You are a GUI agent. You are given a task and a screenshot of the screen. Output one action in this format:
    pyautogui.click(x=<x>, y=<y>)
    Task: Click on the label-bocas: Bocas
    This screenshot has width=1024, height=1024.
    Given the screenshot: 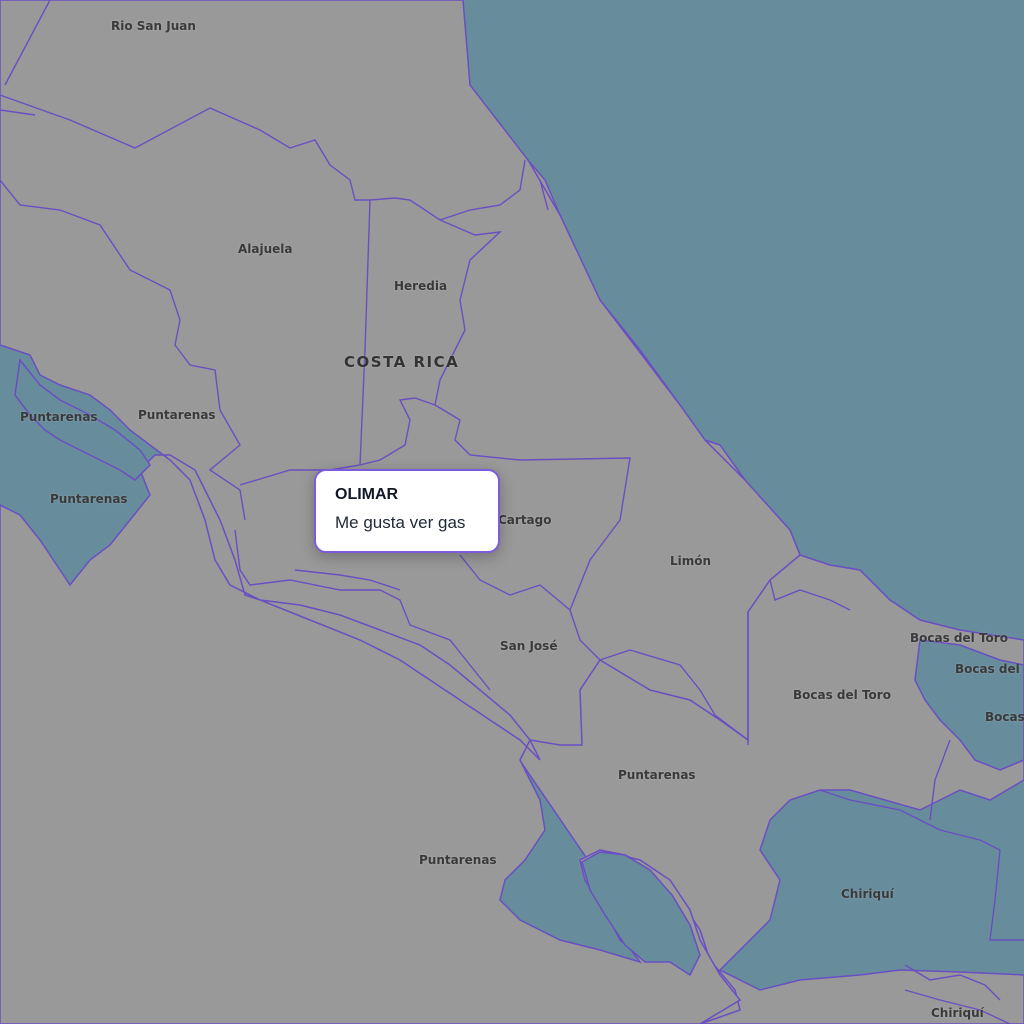 What is the action you would take?
    pyautogui.click(x=1004, y=717)
    